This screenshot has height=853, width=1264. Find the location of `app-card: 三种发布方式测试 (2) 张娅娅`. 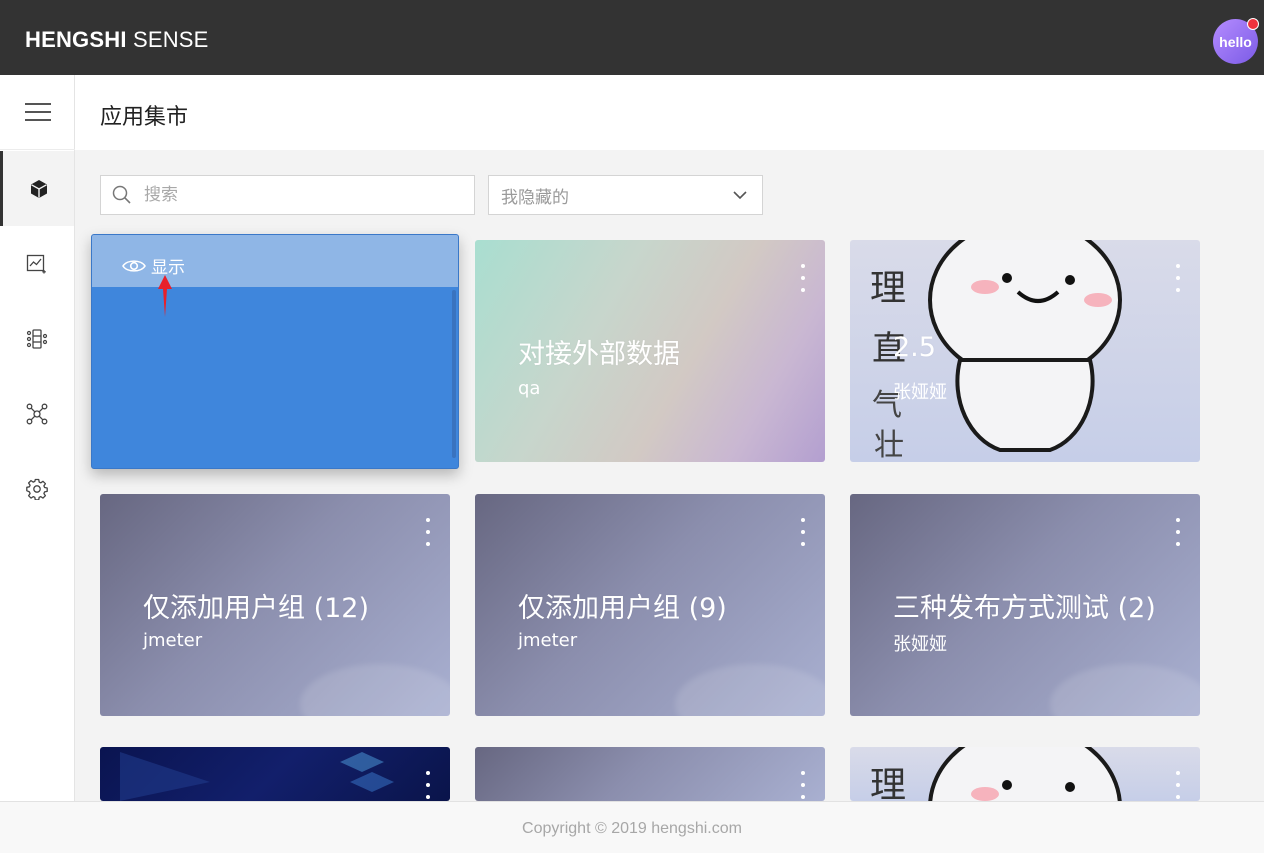

app-card: 三种发布方式测试 (2) 张娅娅 is located at coordinates (1025, 605).